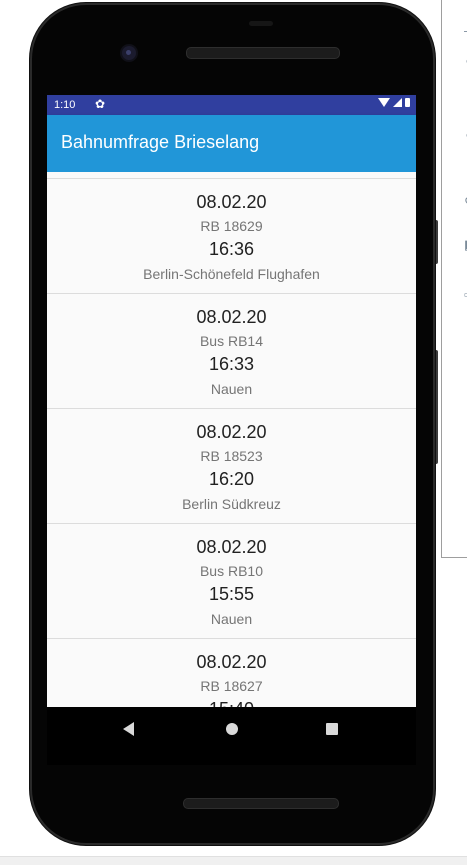 Image resolution: width=467 pixels, height=865 pixels. Describe the element at coordinates (384, 102) in the screenshot. I see `wifi-icon` at that location.